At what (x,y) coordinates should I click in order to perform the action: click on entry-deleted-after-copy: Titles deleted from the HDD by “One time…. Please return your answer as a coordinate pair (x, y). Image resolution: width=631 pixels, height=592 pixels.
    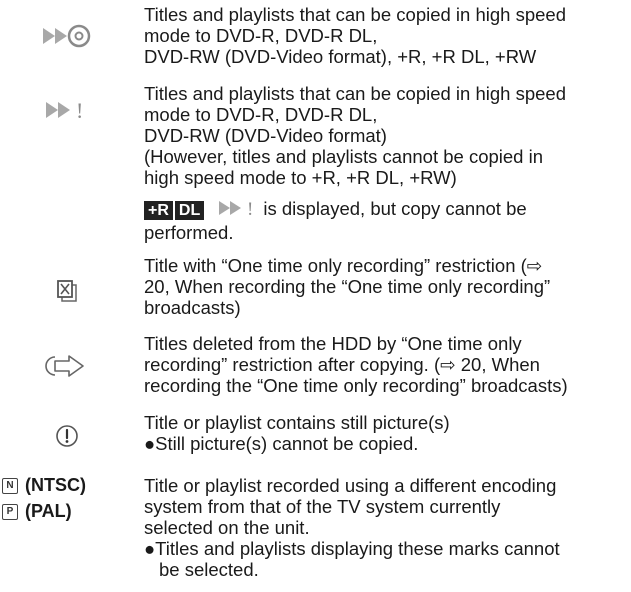
    Looking at the image, I should click on (315, 366).